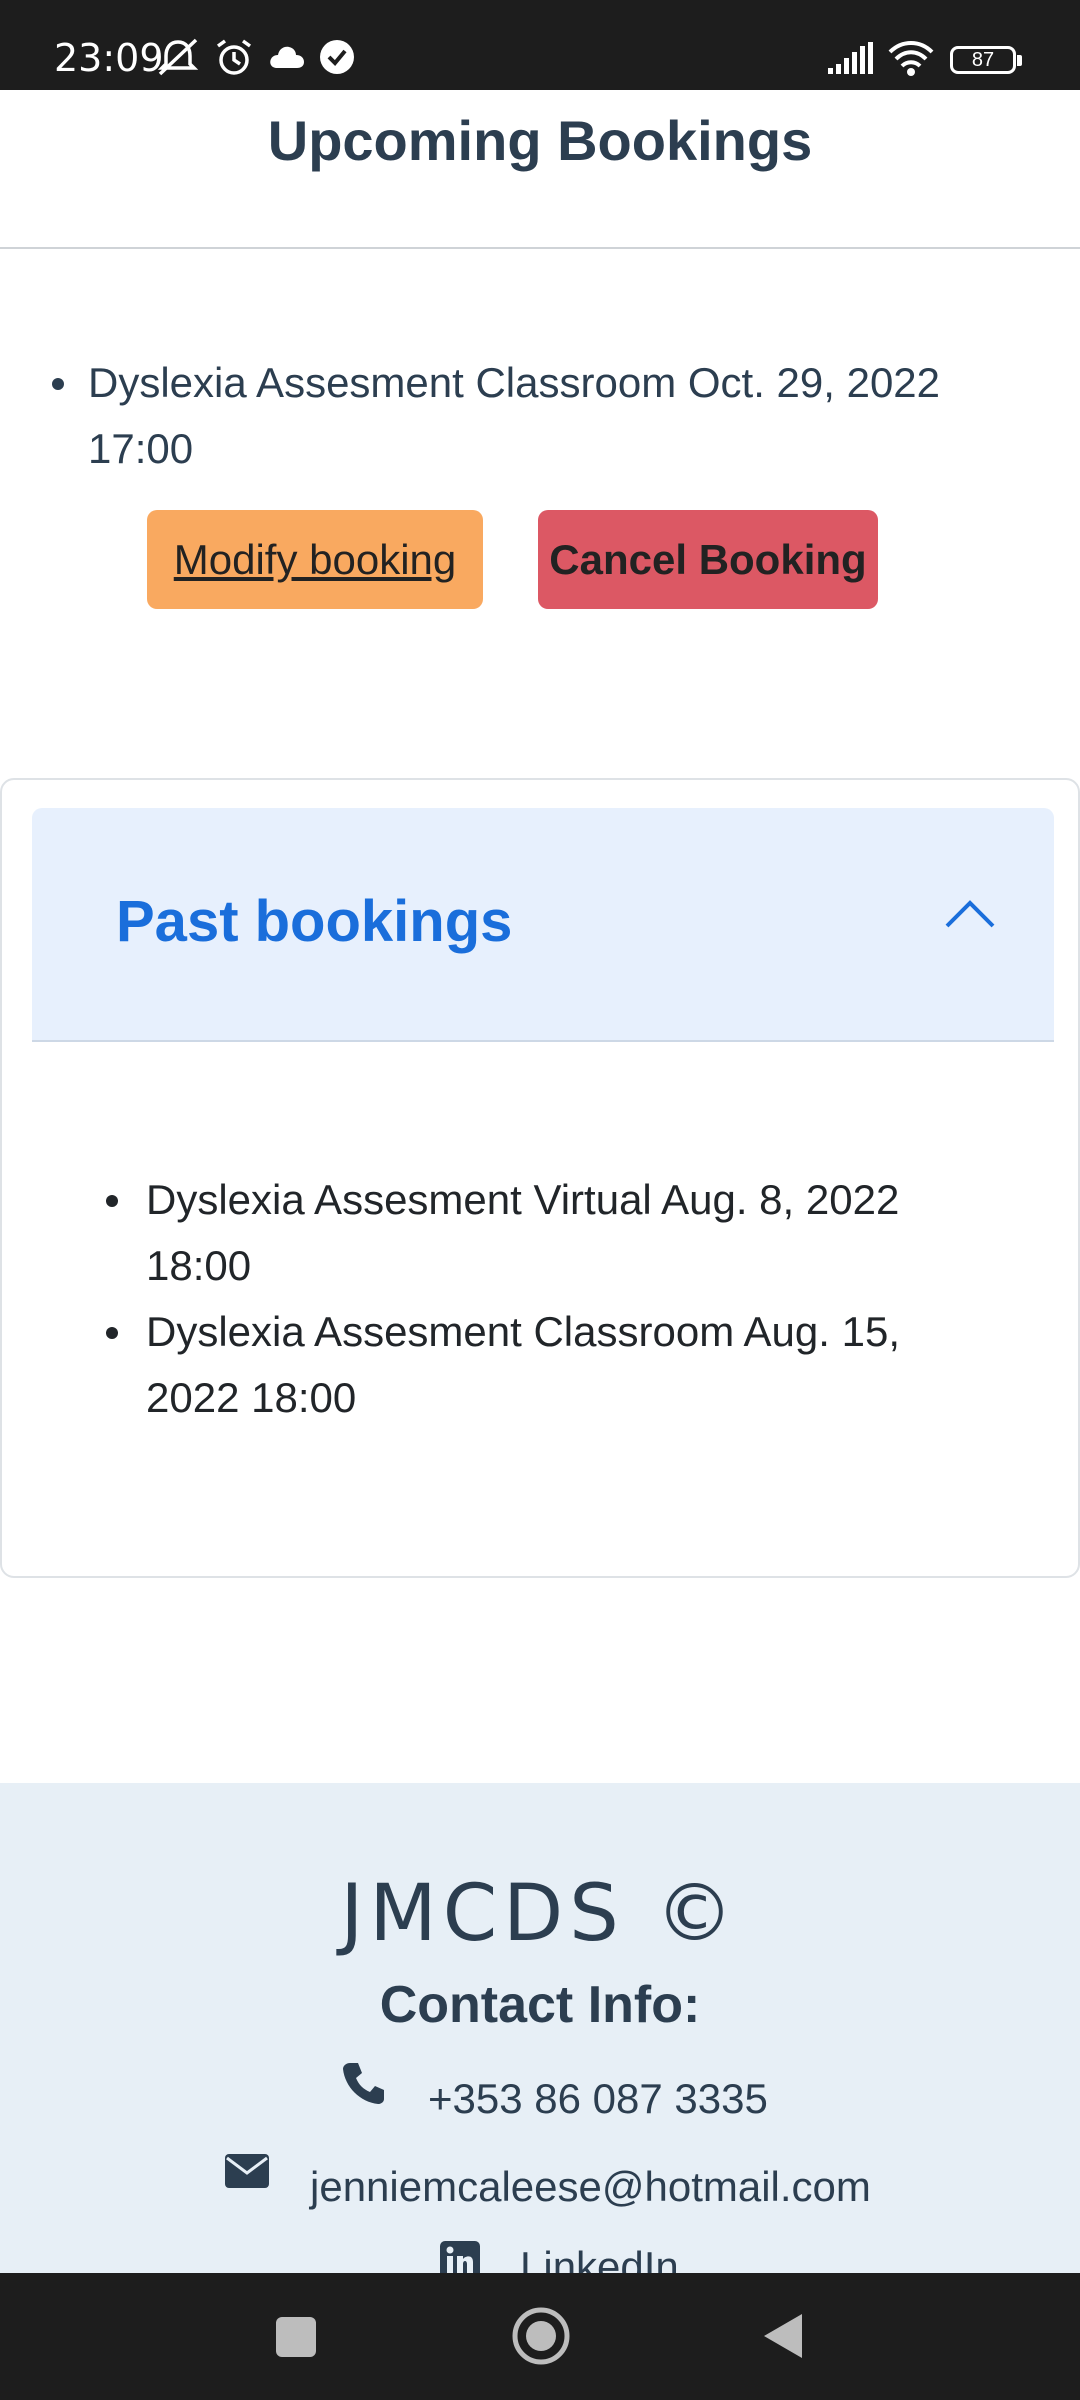 The image size is (1080, 2400). I want to click on back-button, so click(783, 2338).